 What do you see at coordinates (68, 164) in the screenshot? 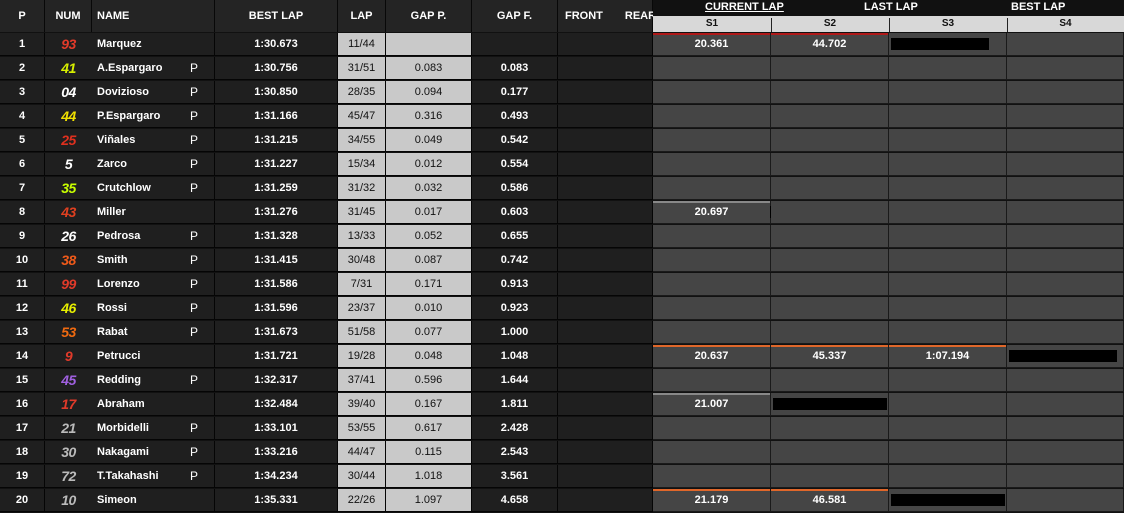
I see `rider-number-badge: 5` at bounding box center [68, 164].